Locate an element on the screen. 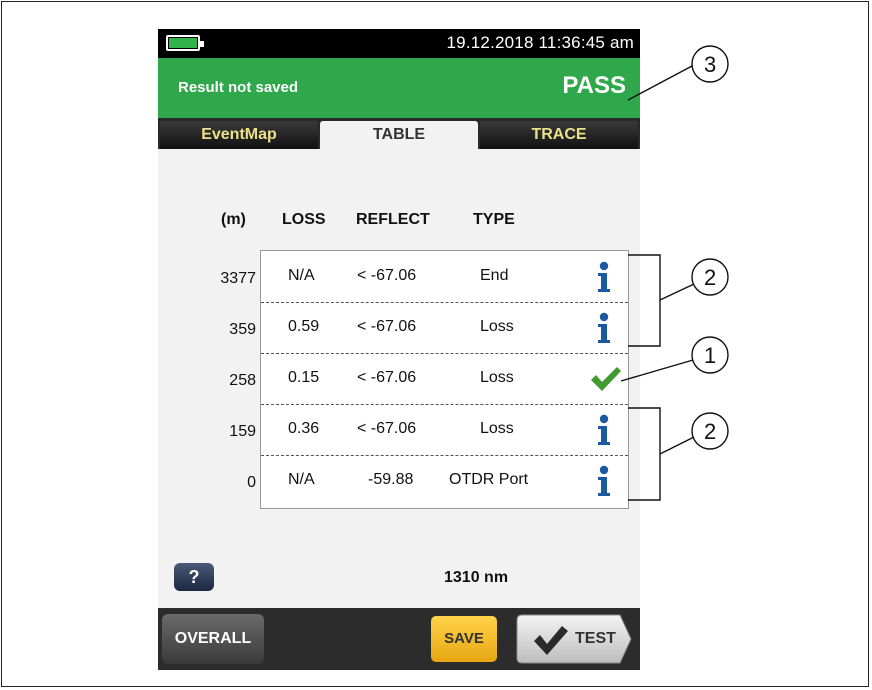  callout-1-number: 1 is located at coordinates (710, 355).